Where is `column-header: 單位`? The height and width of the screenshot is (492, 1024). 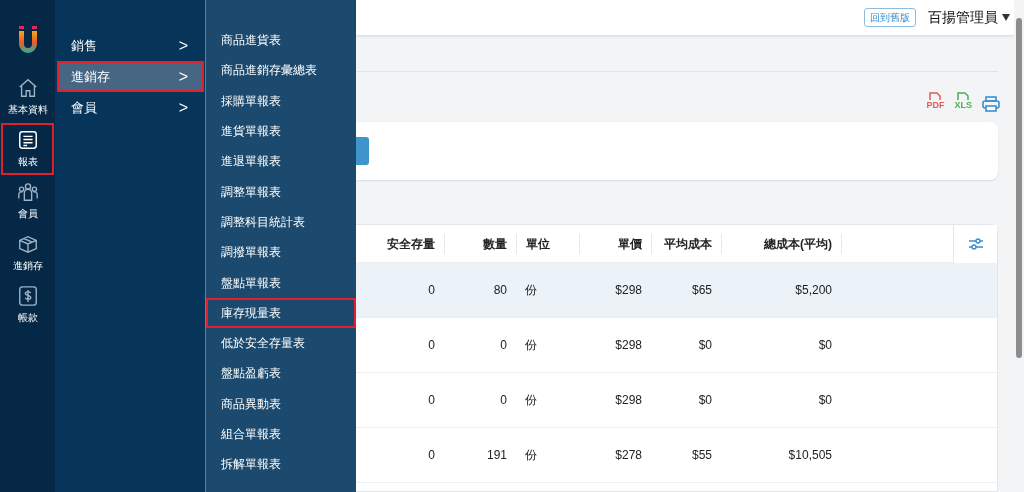 column-header: 單位 is located at coordinates (548, 243).